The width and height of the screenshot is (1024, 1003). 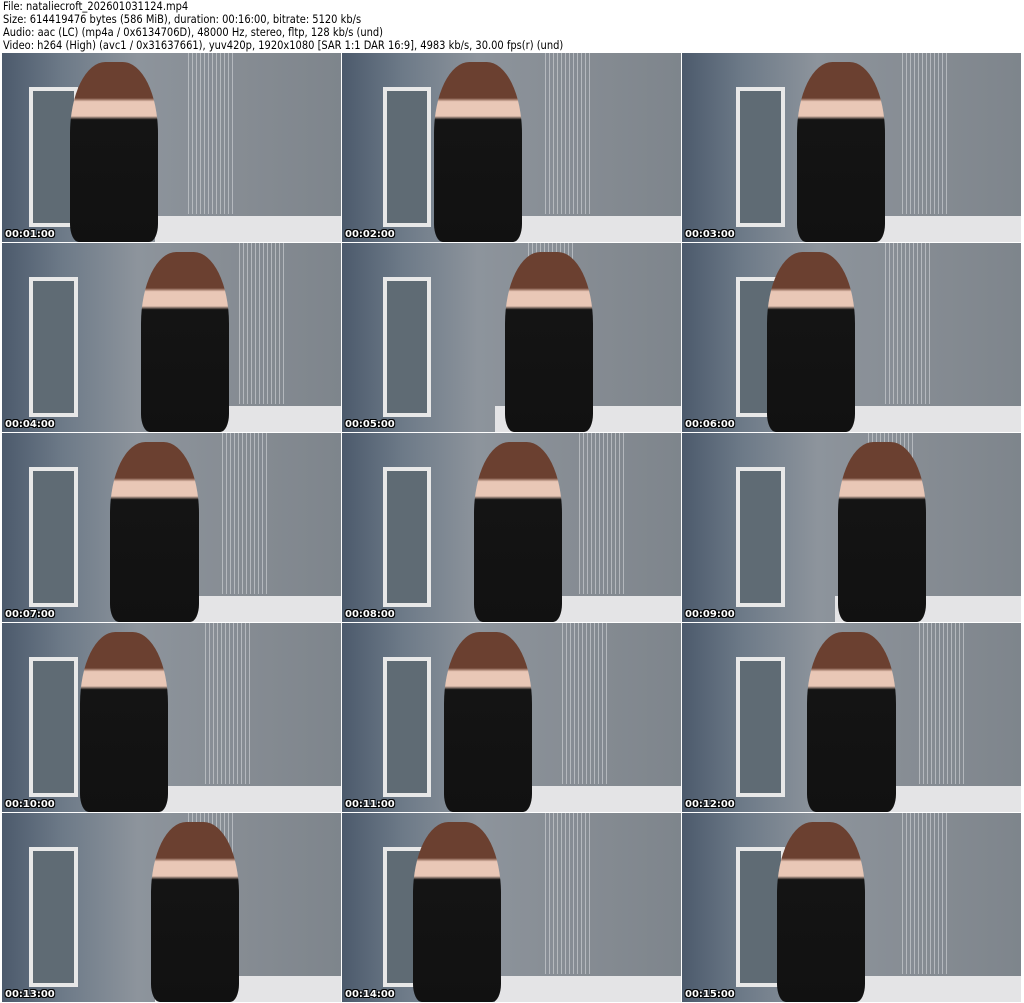 I want to click on video-thumbnail: 00:08:00, so click(x=511, y=527).